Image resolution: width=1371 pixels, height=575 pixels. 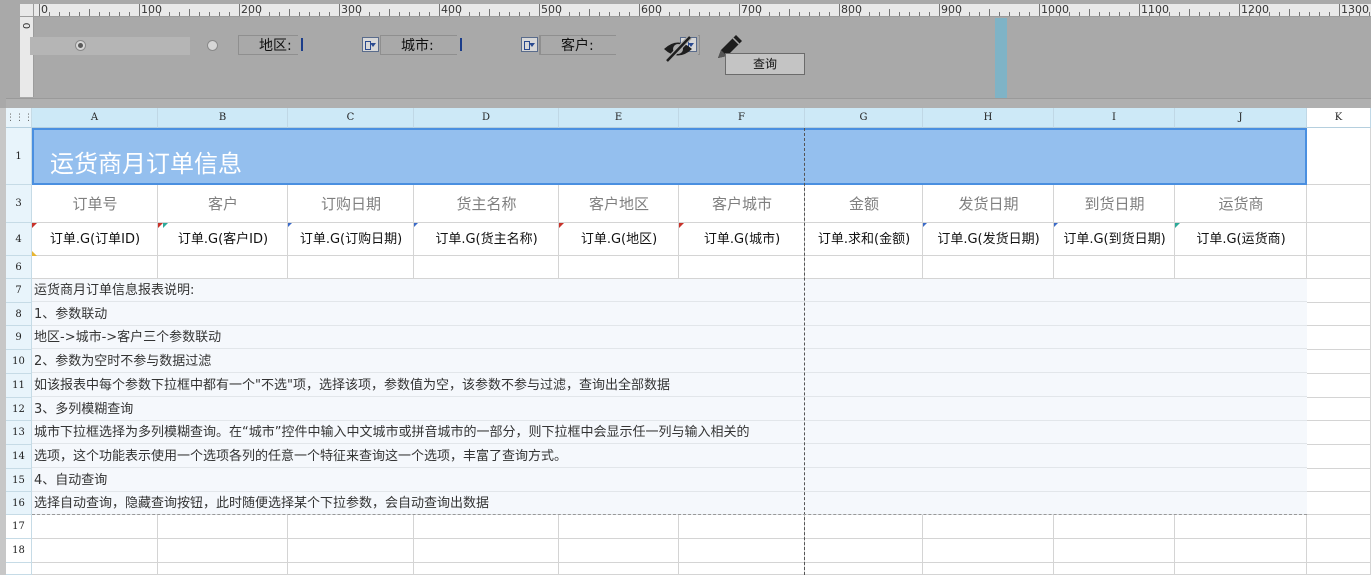 I want to click on panel-boundary-bar, so click(x=1001, y=58).